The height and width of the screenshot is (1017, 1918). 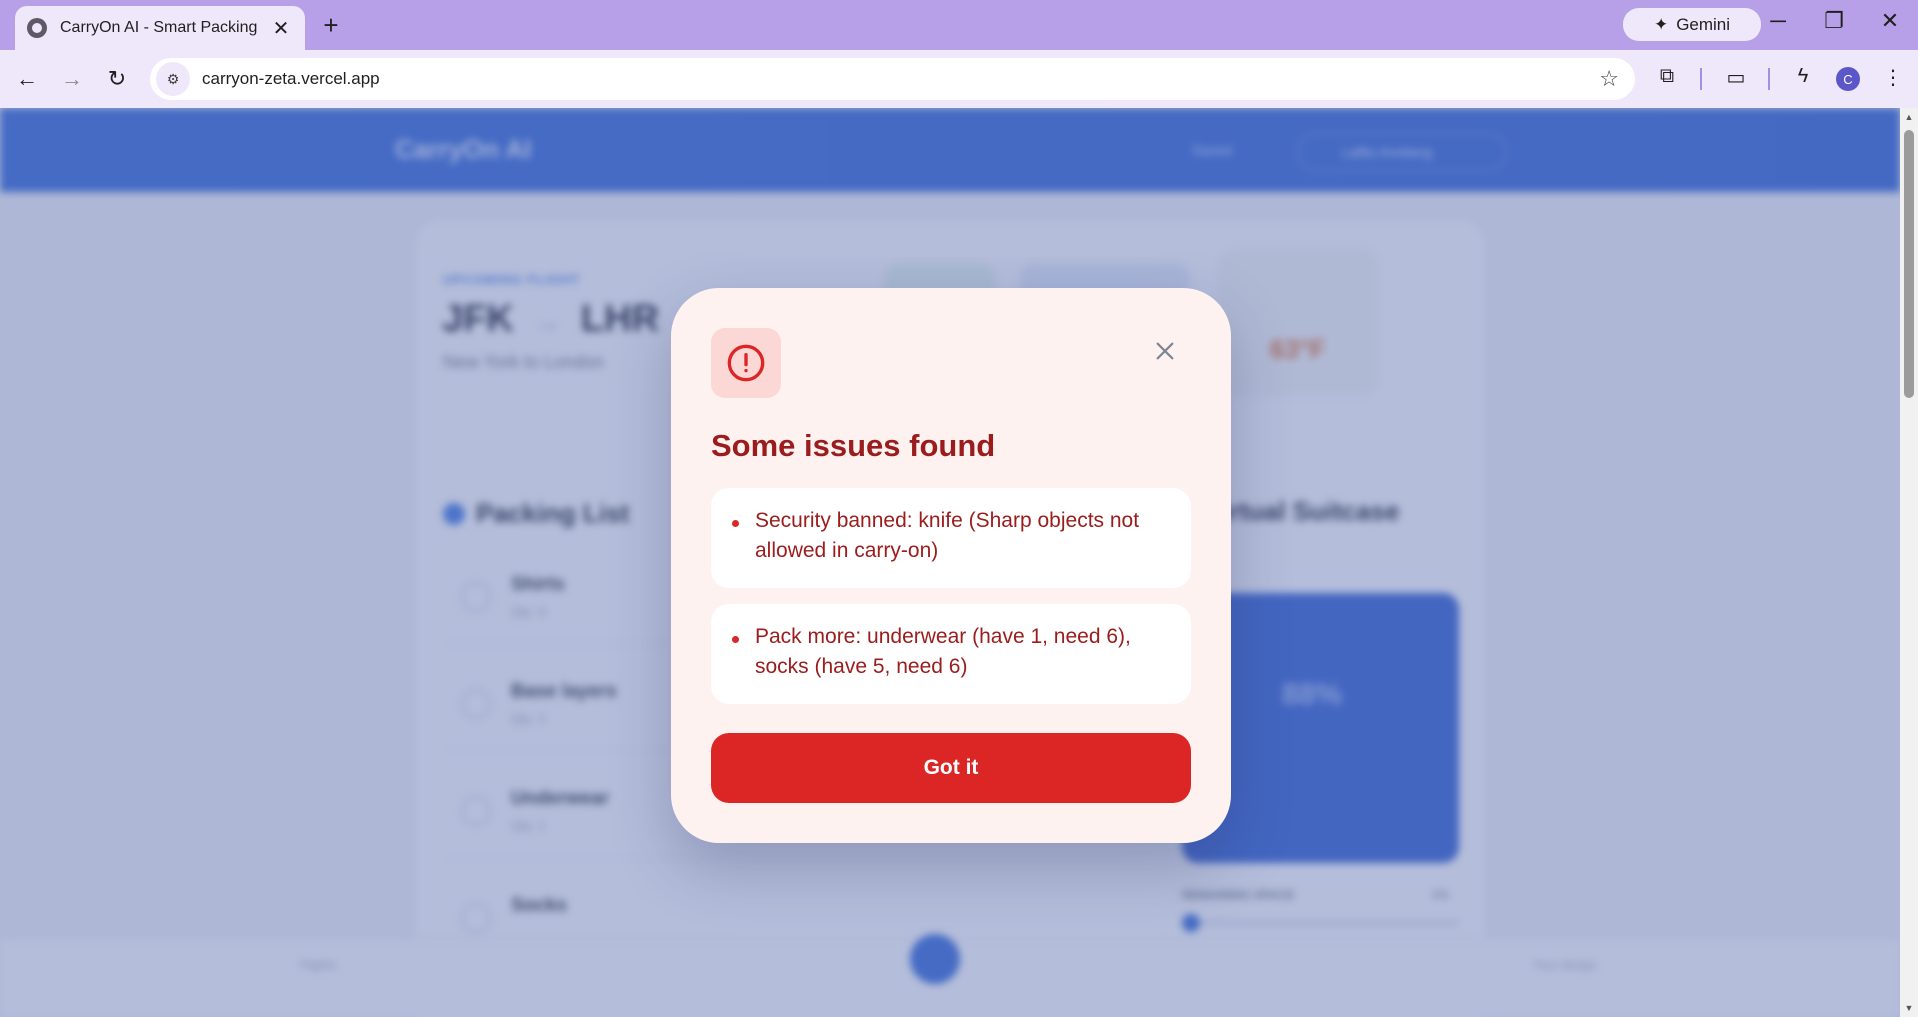 What do you see at coordinates (1667, 76) in the screenshot?
I see `extensions-puzzle-icon: ⧉` at bounding box center [1667, 76].